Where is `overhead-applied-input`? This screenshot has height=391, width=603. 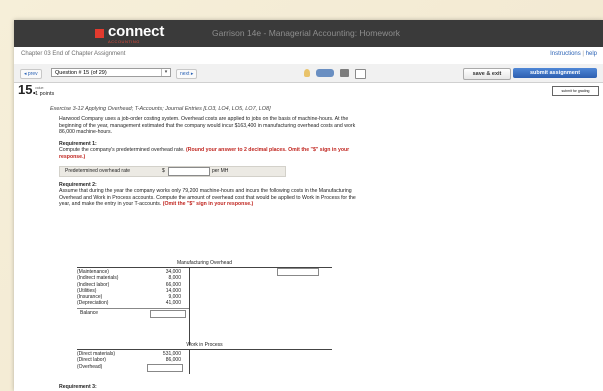
overhead-applied-input is located at coordinates (165, 367).